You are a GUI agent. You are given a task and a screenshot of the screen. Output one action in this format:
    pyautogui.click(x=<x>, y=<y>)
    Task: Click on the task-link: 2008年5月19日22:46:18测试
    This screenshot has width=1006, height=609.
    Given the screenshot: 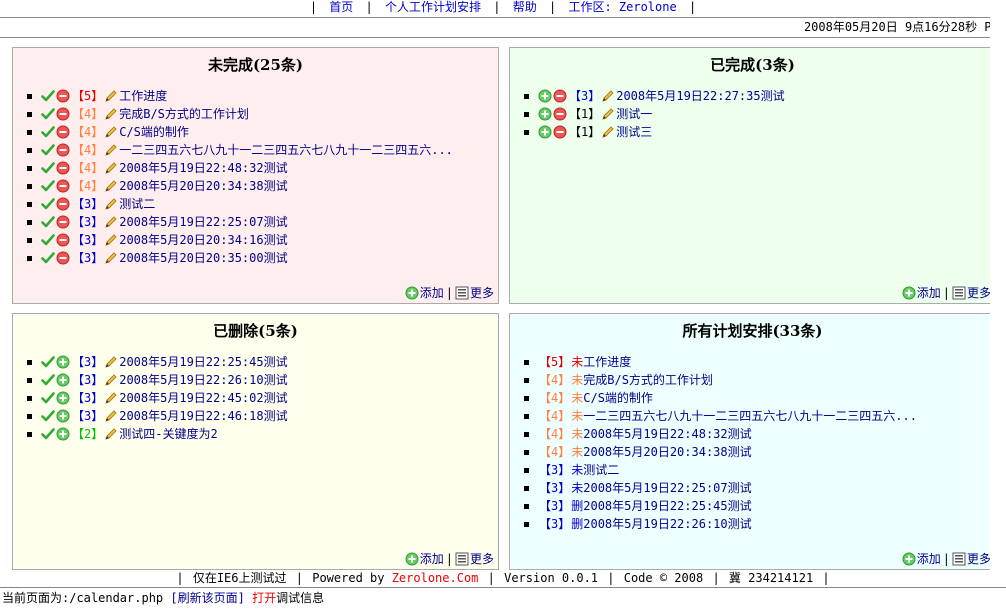 What is the action you would take?
    pyautogui.click(x=203, y=416)
    